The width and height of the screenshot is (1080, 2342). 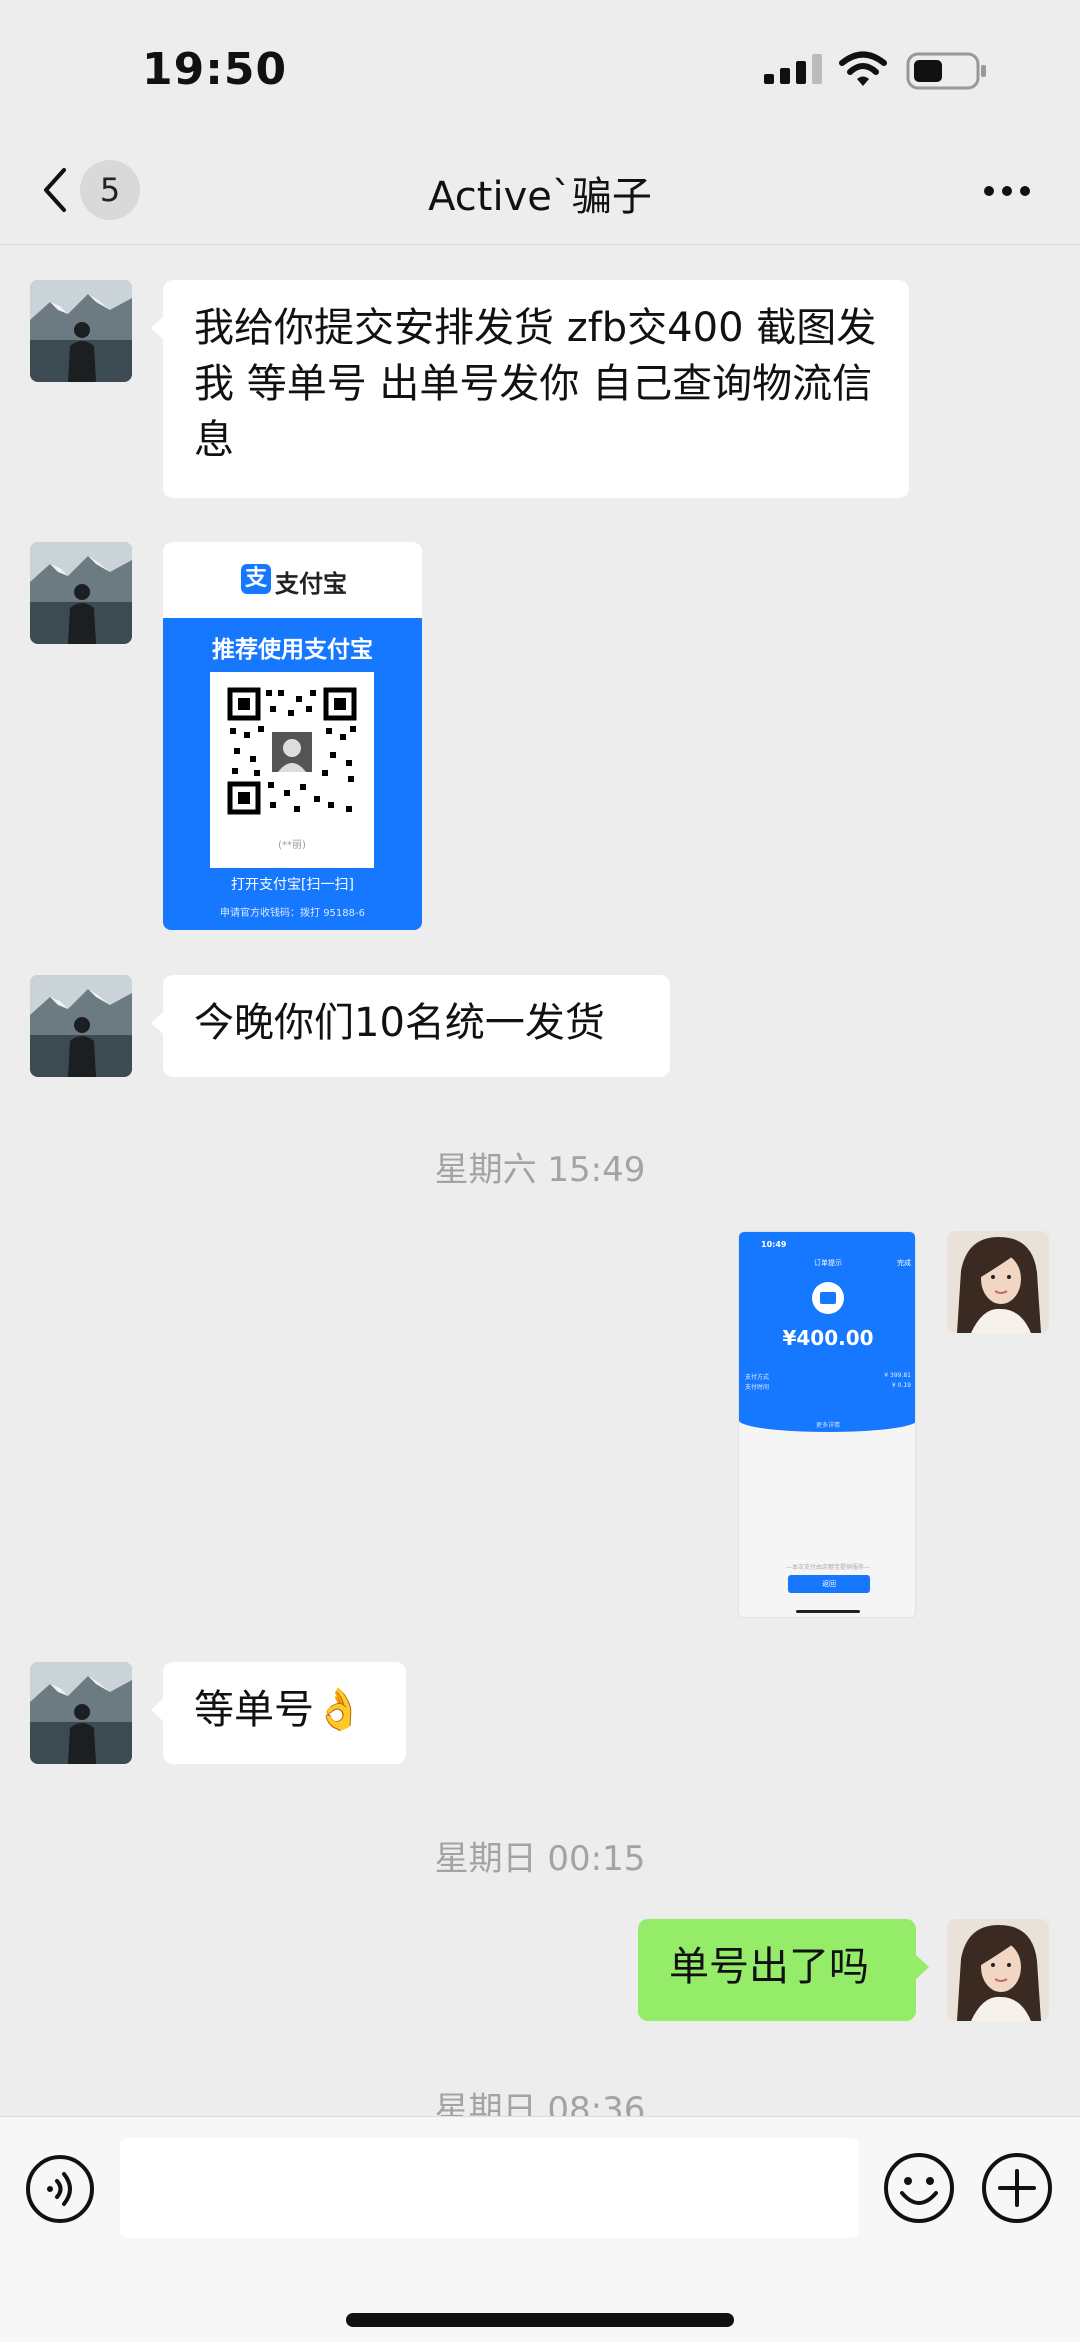 I want to click on qr-header: 支 支付宝, so click(x=292, y=580).